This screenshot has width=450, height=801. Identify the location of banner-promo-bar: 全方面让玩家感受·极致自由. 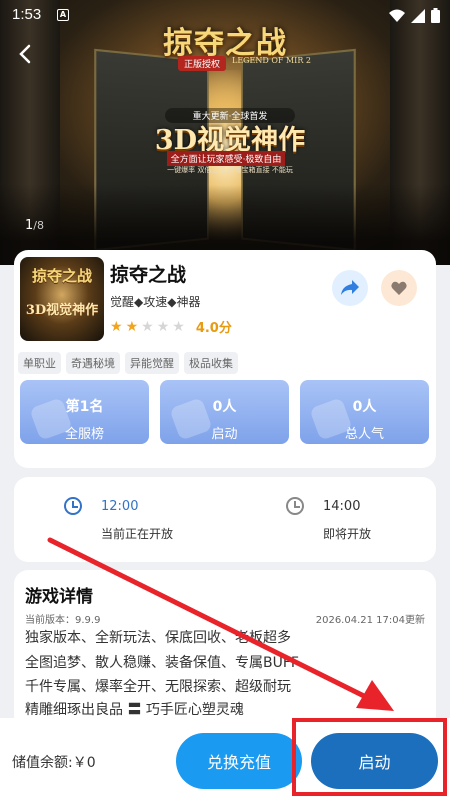
(226, 158).